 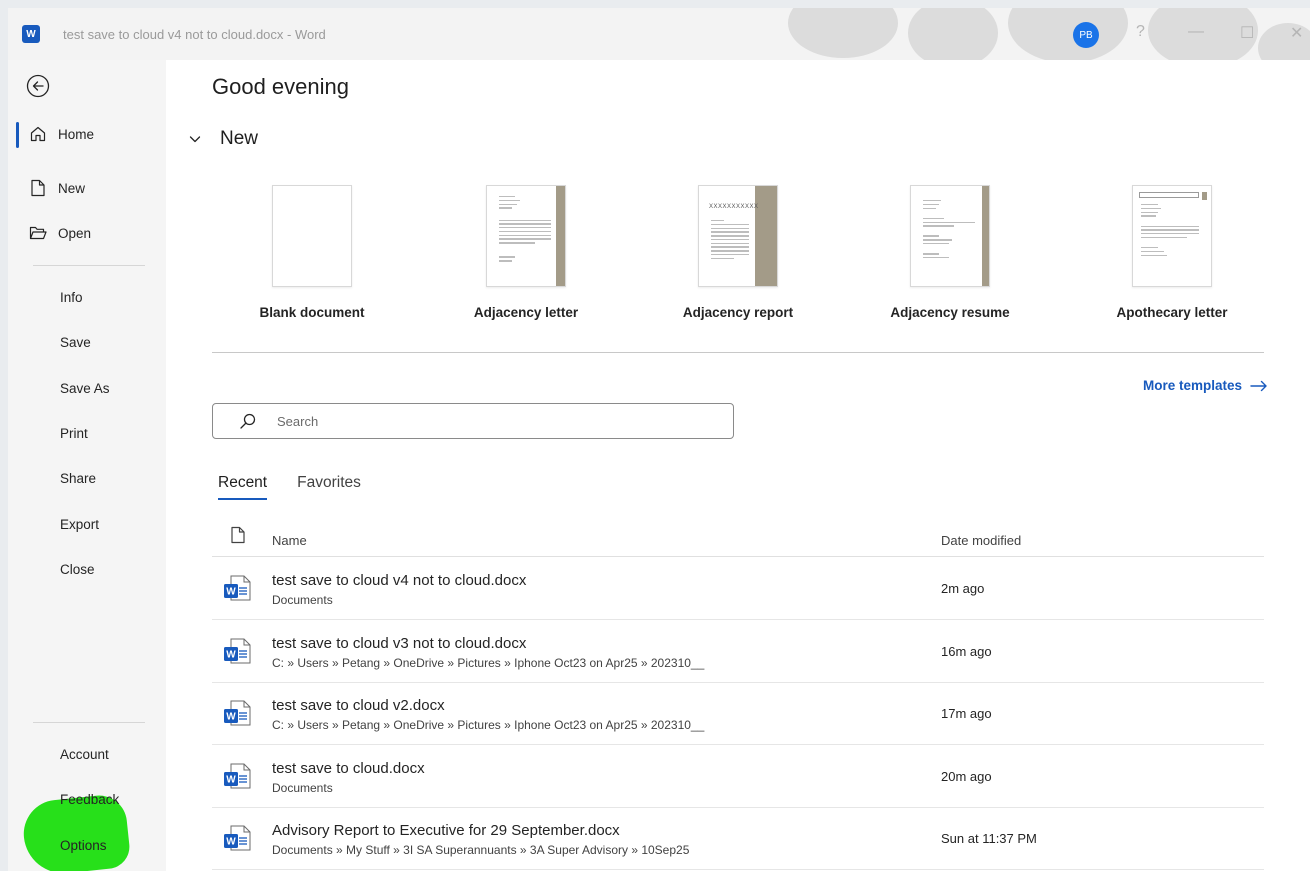 What do you see at coordinates (195, 139) in the screenshot?
I see `chevron-down-icon` at bounding box center [195, 139].